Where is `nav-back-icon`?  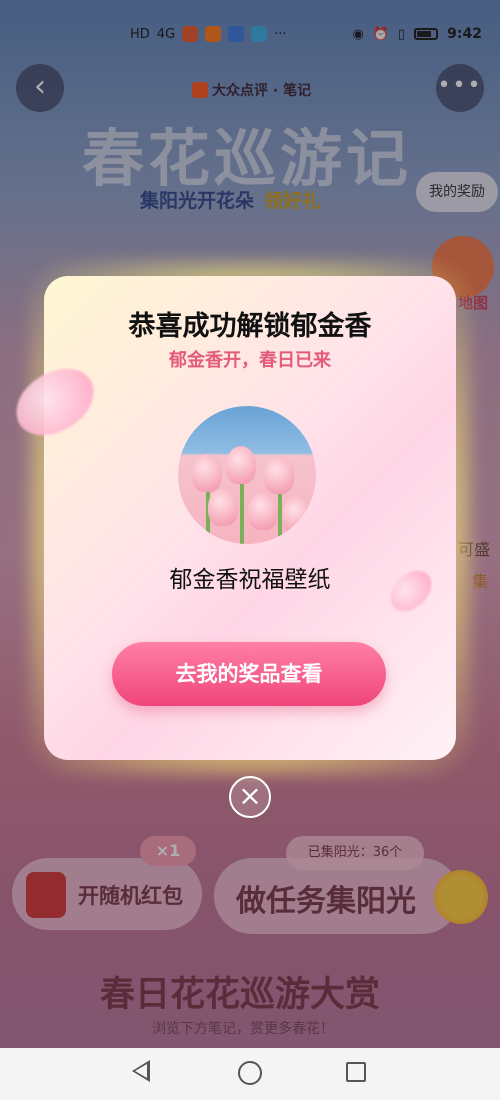 nav-back-icon is located at coordinates (141, 1071).